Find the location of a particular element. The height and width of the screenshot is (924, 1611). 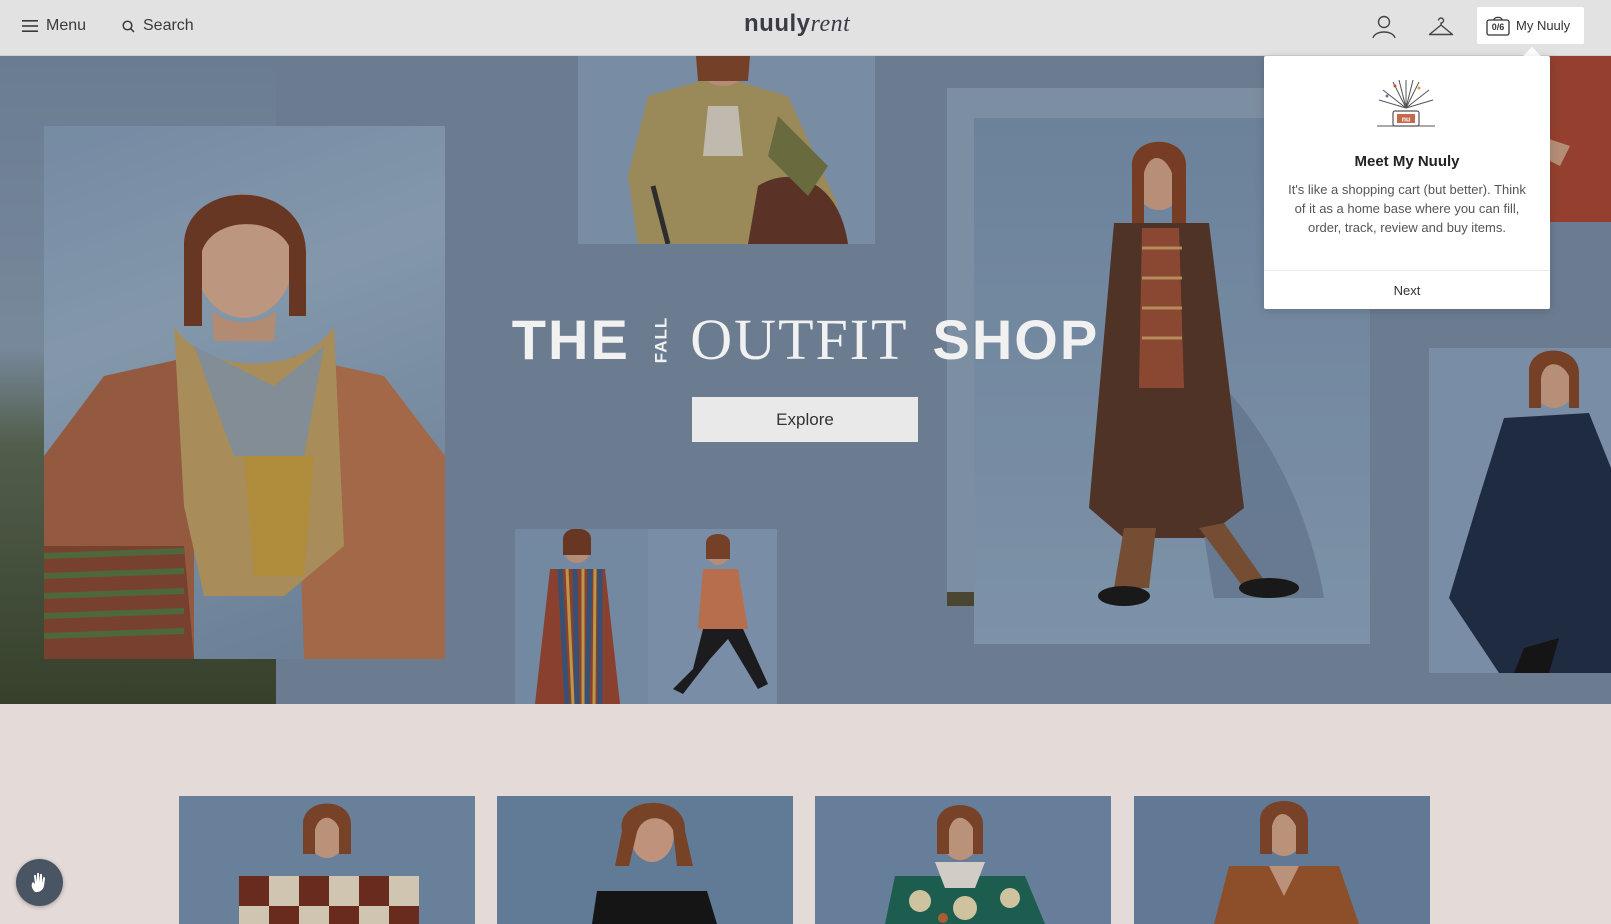

hero-photo-navy-suit is located at coordinates (1520, 510).